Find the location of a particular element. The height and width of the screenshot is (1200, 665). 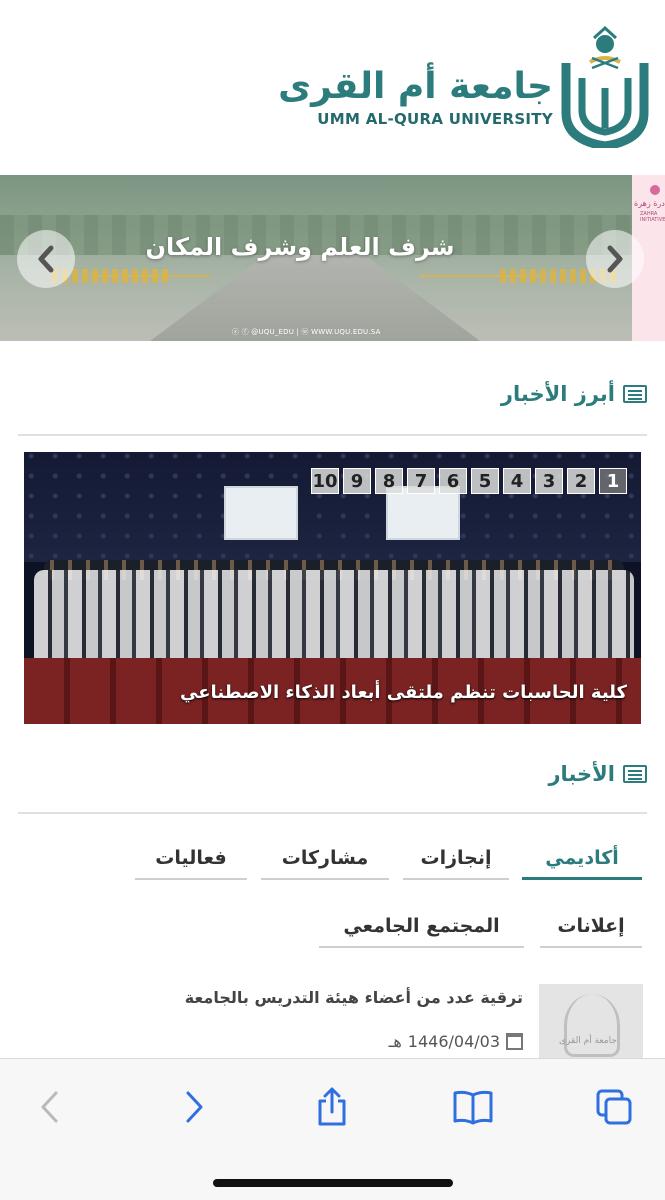

zahra-logo-icon is located at coordinates (655, 190).